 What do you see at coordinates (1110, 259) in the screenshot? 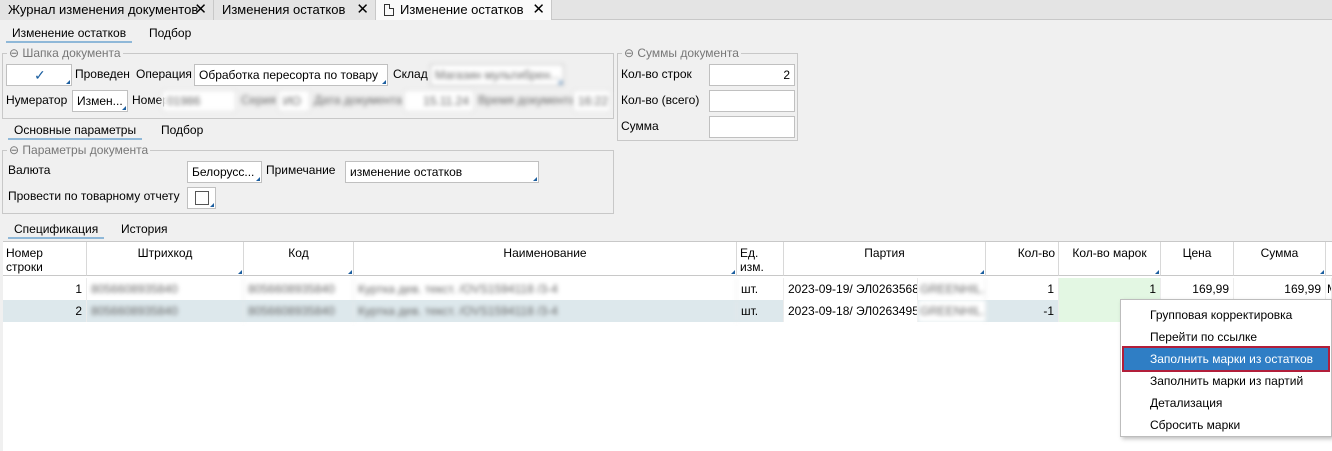
I see `col-marks: Кол-во марок` at bounding box center [1110, 259].